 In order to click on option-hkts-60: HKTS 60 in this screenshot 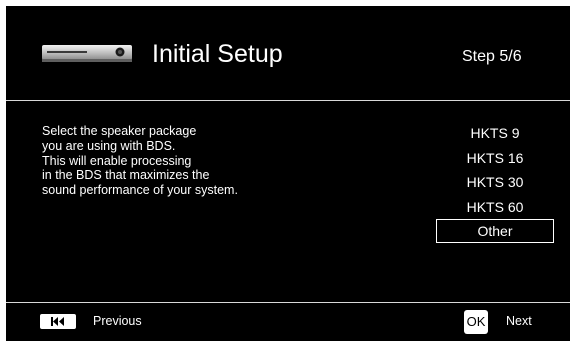, I will do `click(495, 207)`.